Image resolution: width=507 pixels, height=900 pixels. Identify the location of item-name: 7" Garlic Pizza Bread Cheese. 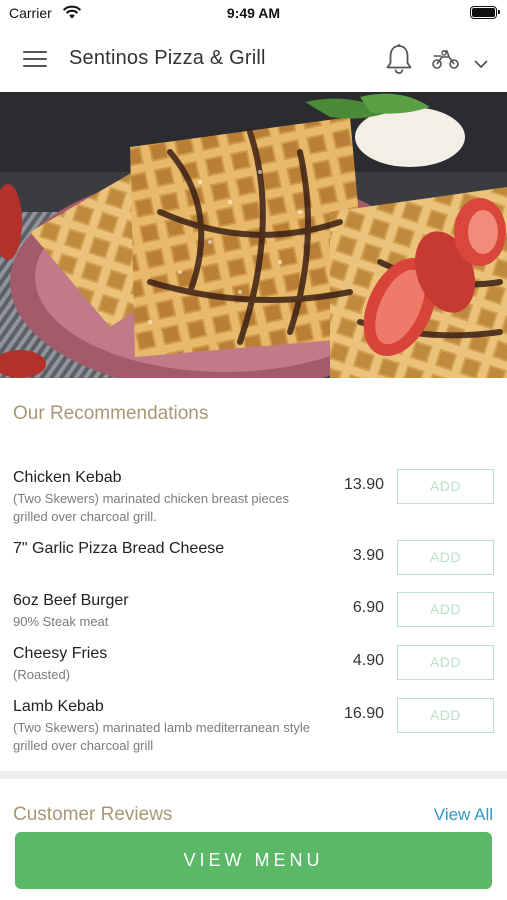
(119, 548).